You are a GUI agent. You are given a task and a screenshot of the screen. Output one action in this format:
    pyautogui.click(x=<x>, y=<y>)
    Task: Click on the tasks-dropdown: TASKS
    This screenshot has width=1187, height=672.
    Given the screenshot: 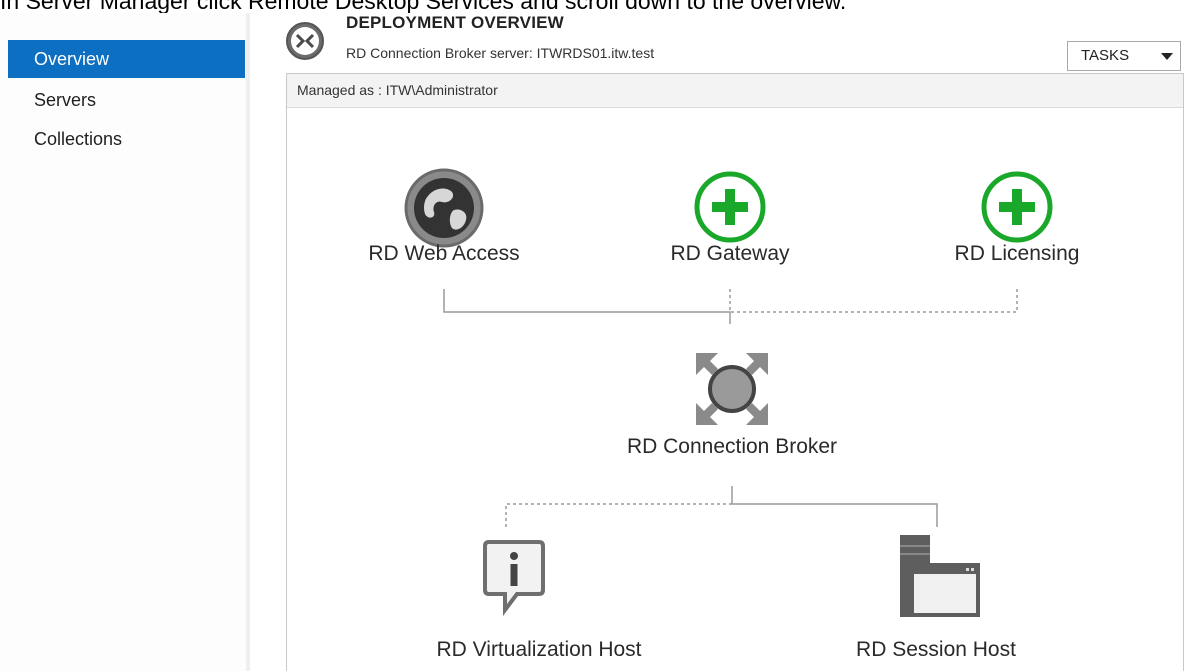 What is the action you would take?
    pyautogui.click(x=1124, y=56)
    